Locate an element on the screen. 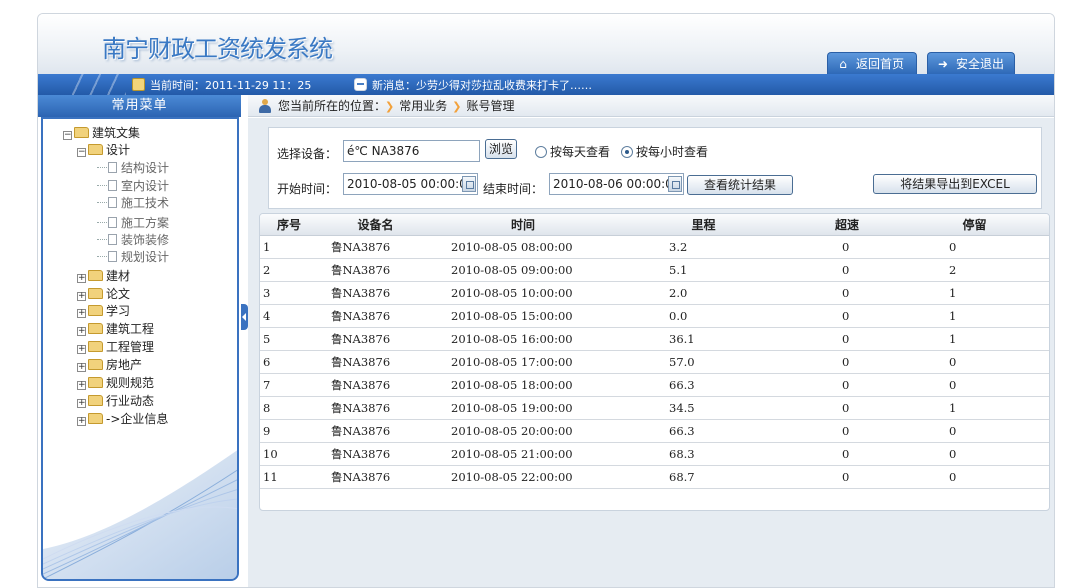  end-time-input: 2010-08-06 00:00:00 is located at coordinates (616, 184).